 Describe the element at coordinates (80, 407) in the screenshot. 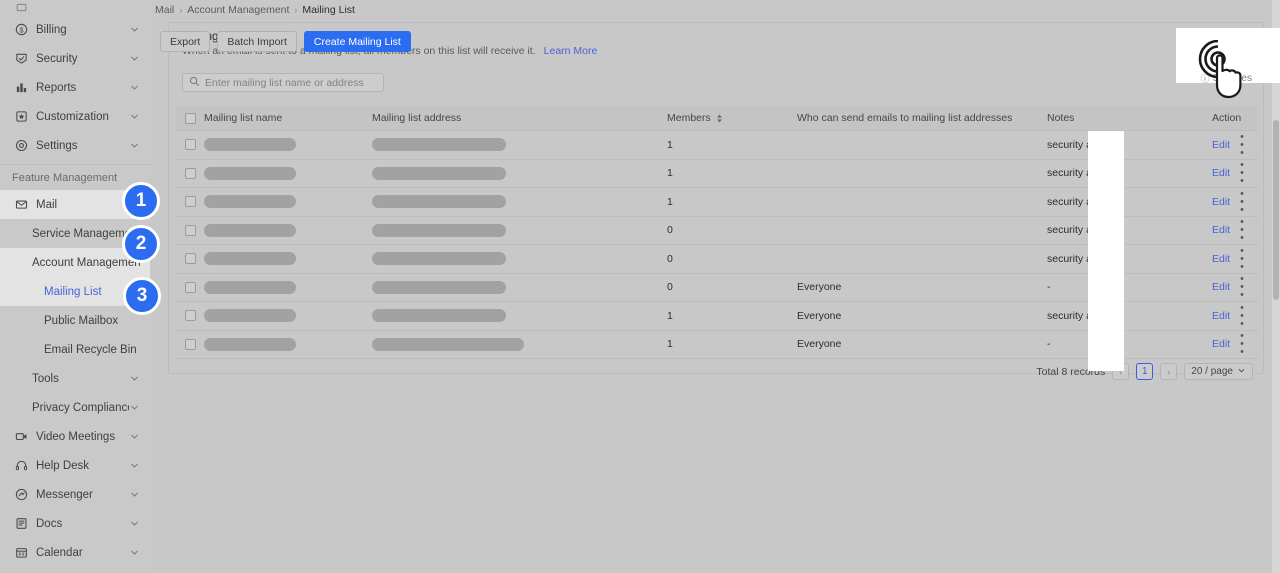

I see `sidebar-item-privacy-compliance-label: Privacy Compliance` at that location.